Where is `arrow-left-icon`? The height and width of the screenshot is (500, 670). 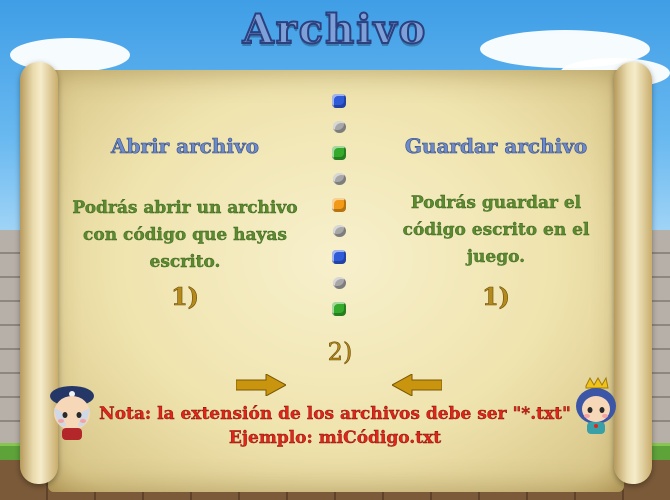 arrow-left-icon is located at coordinates (417, 385).